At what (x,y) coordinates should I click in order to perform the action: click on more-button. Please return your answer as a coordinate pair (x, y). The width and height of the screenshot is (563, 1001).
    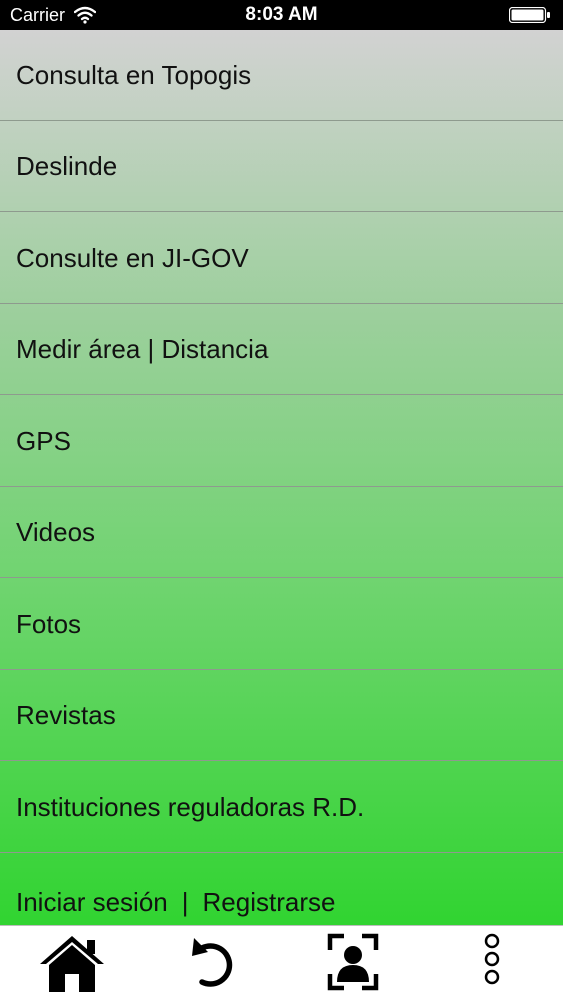
    Looking at the image, I should click on (492, 963).